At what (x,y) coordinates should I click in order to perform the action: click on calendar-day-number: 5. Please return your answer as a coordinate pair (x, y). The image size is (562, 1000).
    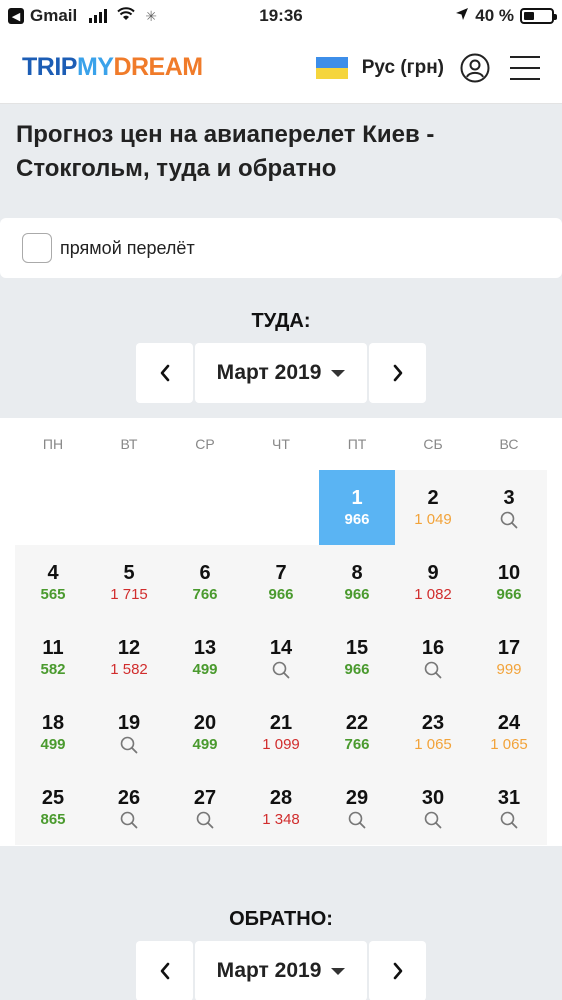
    Looking at the image, I should click on (129, 573).